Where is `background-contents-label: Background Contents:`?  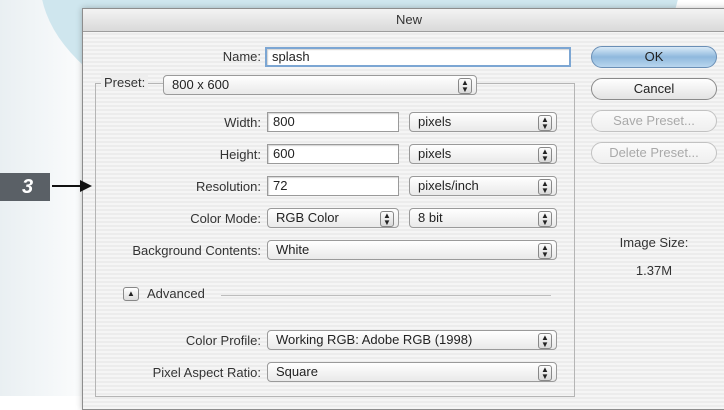
background-contents-label: Background Contents: is located at coordinates (196, 250).